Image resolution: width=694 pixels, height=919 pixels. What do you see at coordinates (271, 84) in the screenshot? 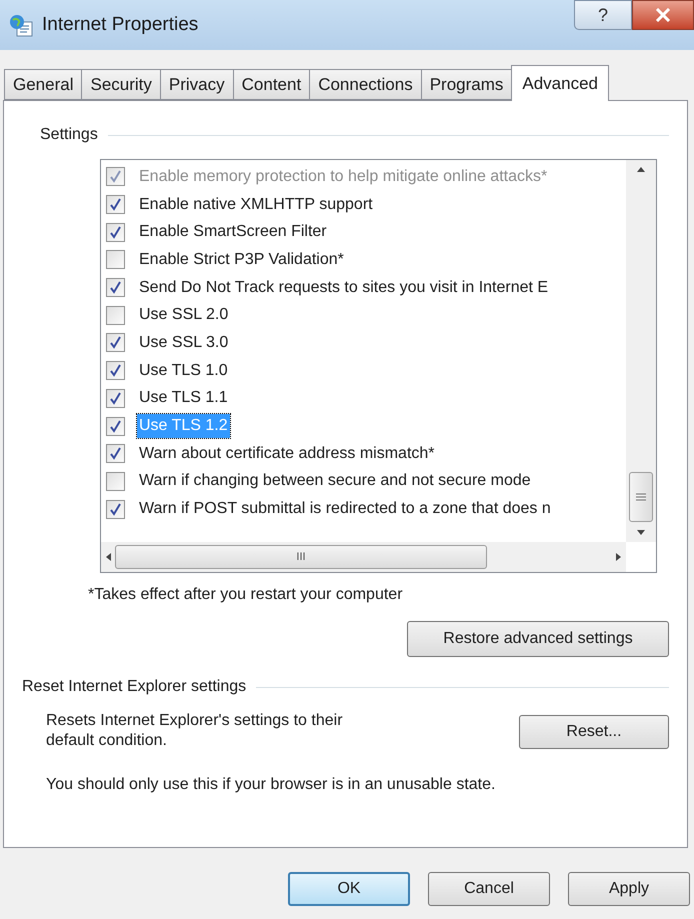
I see `tab: Content` at bounding box center [271, 84].